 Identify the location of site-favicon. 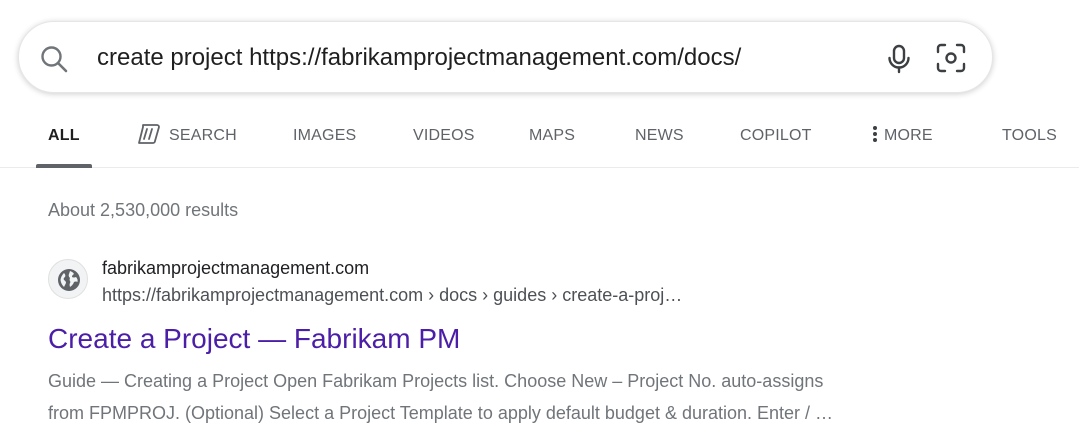
(68, 279).